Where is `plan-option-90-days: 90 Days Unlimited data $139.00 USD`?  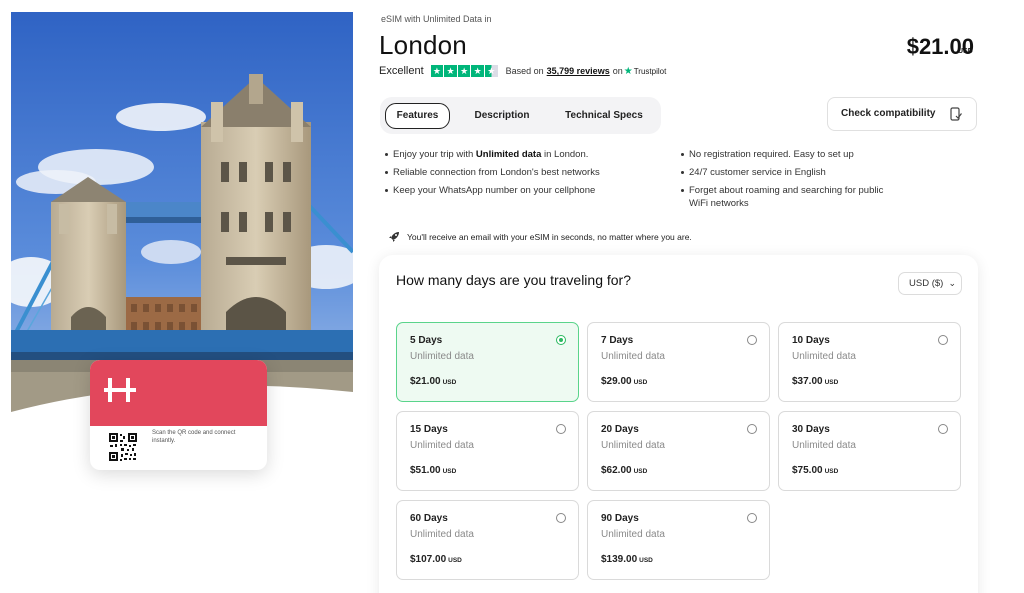
plan-option-90-days: 90 Days Unlimited data $139.00 USD is located at coordinates (678, 540).